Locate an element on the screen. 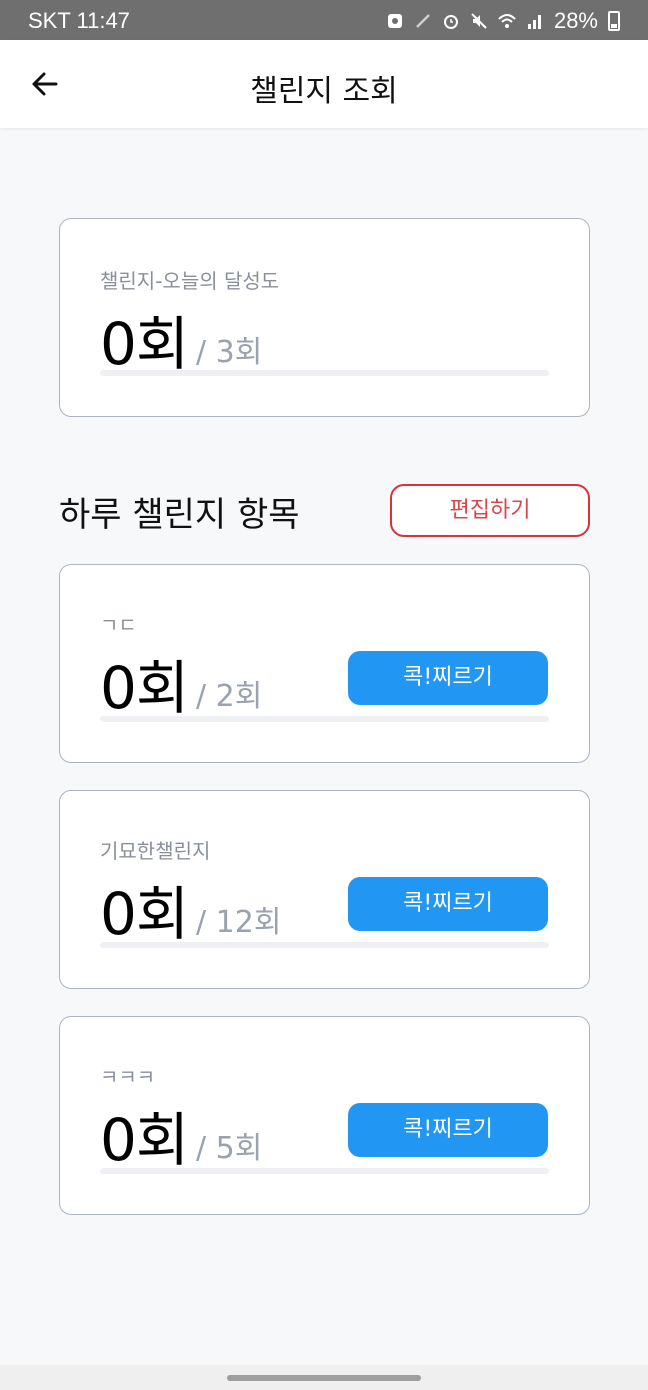  section-title: 하루 챌린지 항목 is located at coordinates (179, 515).